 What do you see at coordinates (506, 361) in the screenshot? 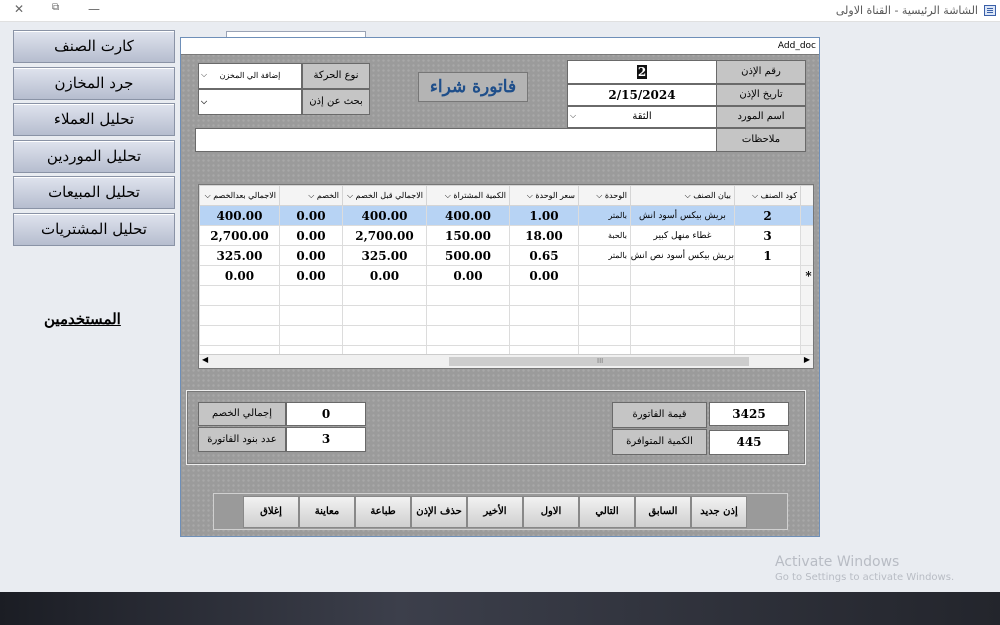
I see `horizontal-scrollbar: ◀ III ▶` at bounding box center [506, 361].